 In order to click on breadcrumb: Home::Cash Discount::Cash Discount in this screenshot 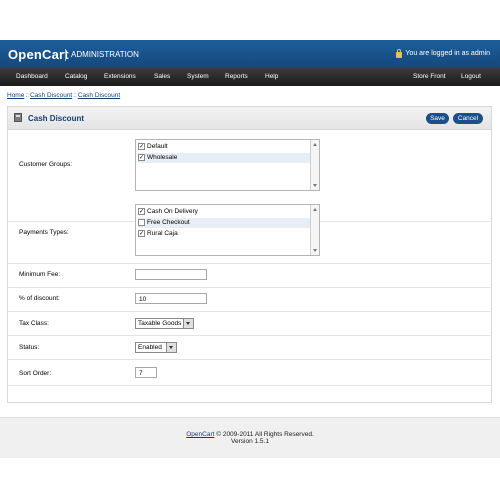, I will do `click(63, 95)`.